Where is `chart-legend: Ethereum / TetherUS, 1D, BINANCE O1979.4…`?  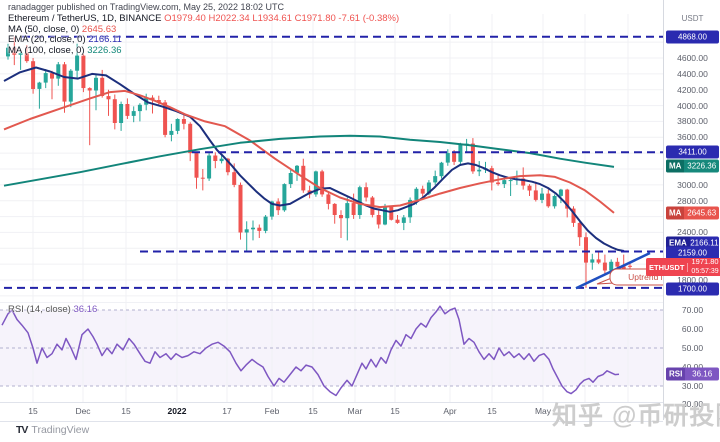
chart-legend: Ethereum / TetherUS, 1D, BINANCE O1979.4… is located at coordinates (204, 35).